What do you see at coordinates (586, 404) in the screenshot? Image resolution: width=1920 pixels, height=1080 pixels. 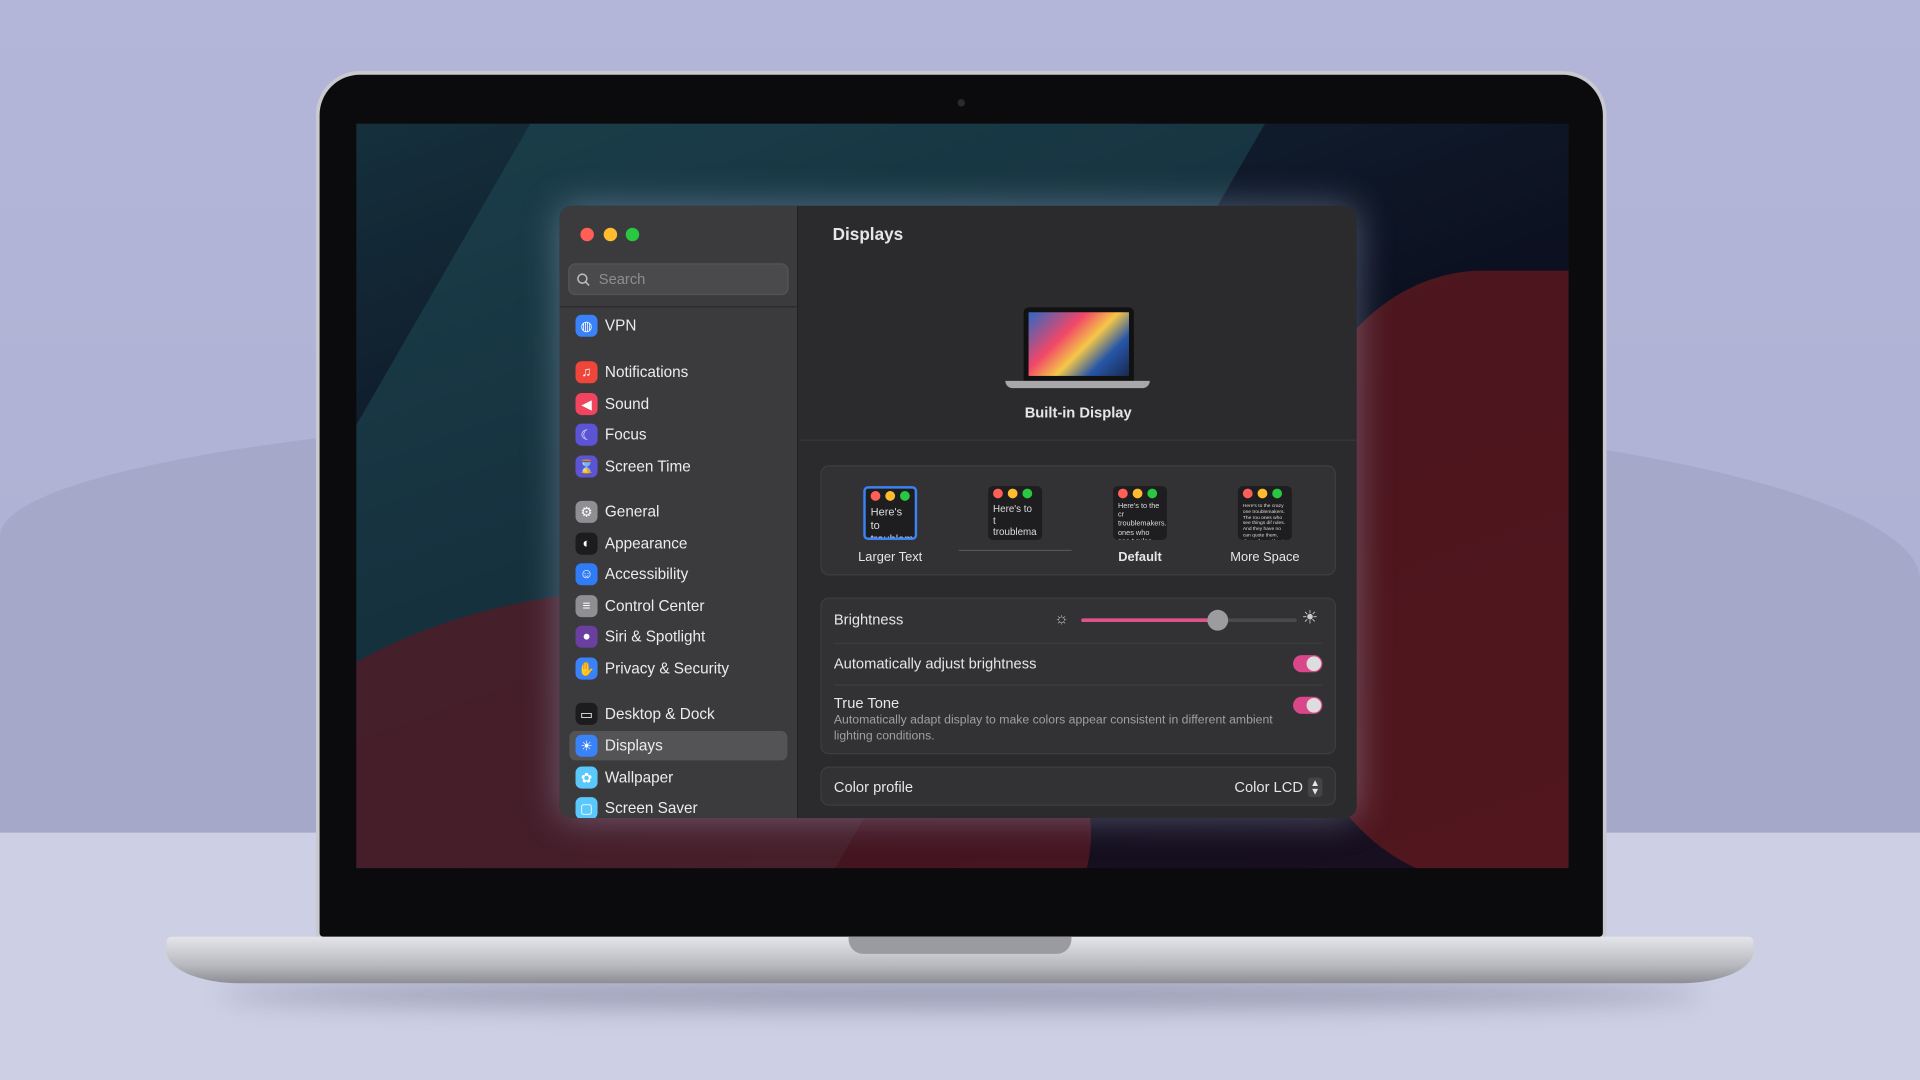 I see `speaker-icon: ◀` at bounding box center [586, 404].